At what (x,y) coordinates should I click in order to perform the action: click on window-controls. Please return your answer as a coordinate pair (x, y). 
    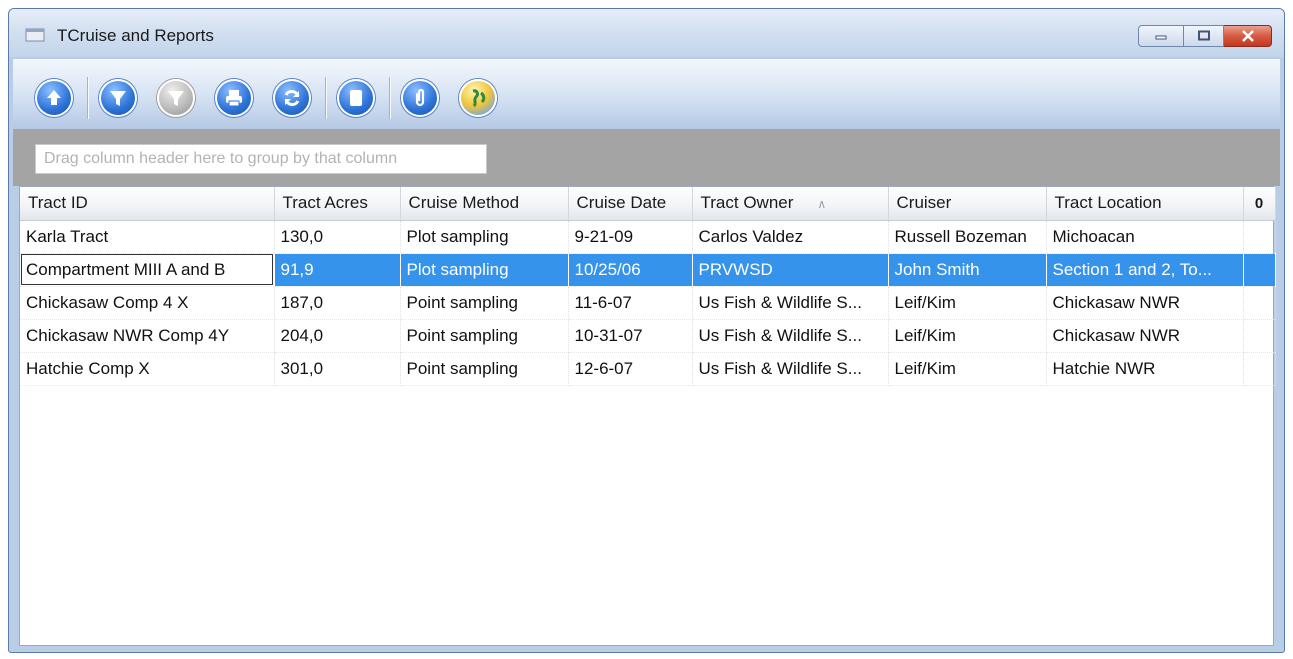
    Looking at the image, I should click on (1205, 36).